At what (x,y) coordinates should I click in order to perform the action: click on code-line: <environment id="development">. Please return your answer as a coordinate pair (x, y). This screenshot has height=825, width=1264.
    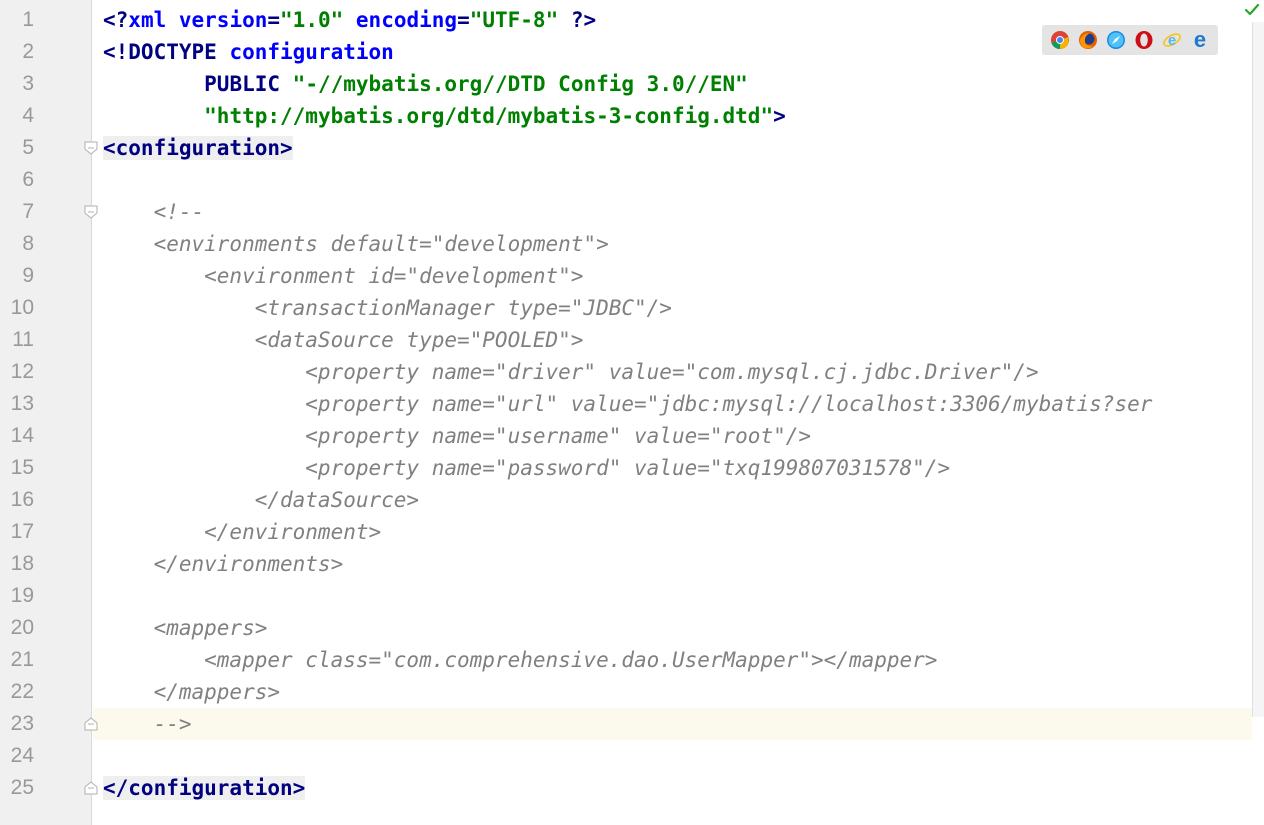
    Looking at the image, I should click on (343, 276).